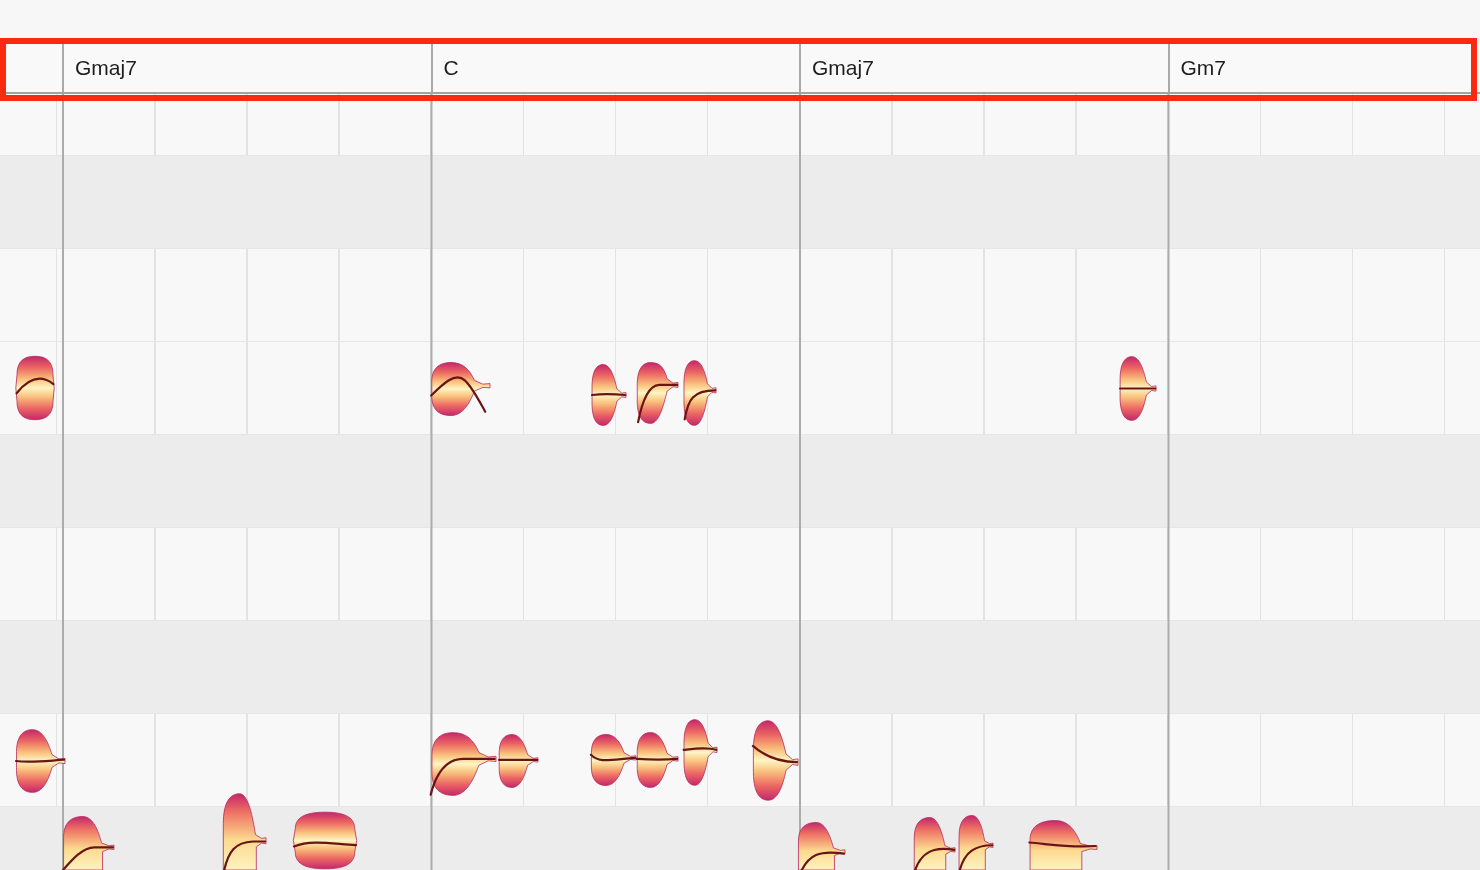 Image resolution: width=1480 pixels, height=870 pixels. What do you see at coordinates (614, 68) in the screenshot?
I see `chord-segment: C` at bounding box center [614, 68].